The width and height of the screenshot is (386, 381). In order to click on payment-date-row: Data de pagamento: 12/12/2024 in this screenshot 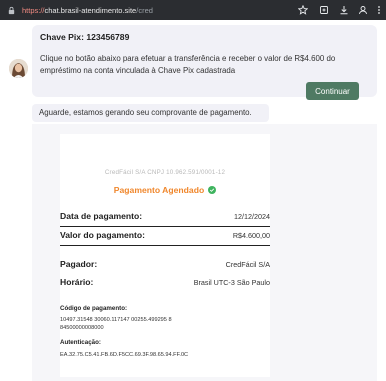, I will do `click(165, 217)`.